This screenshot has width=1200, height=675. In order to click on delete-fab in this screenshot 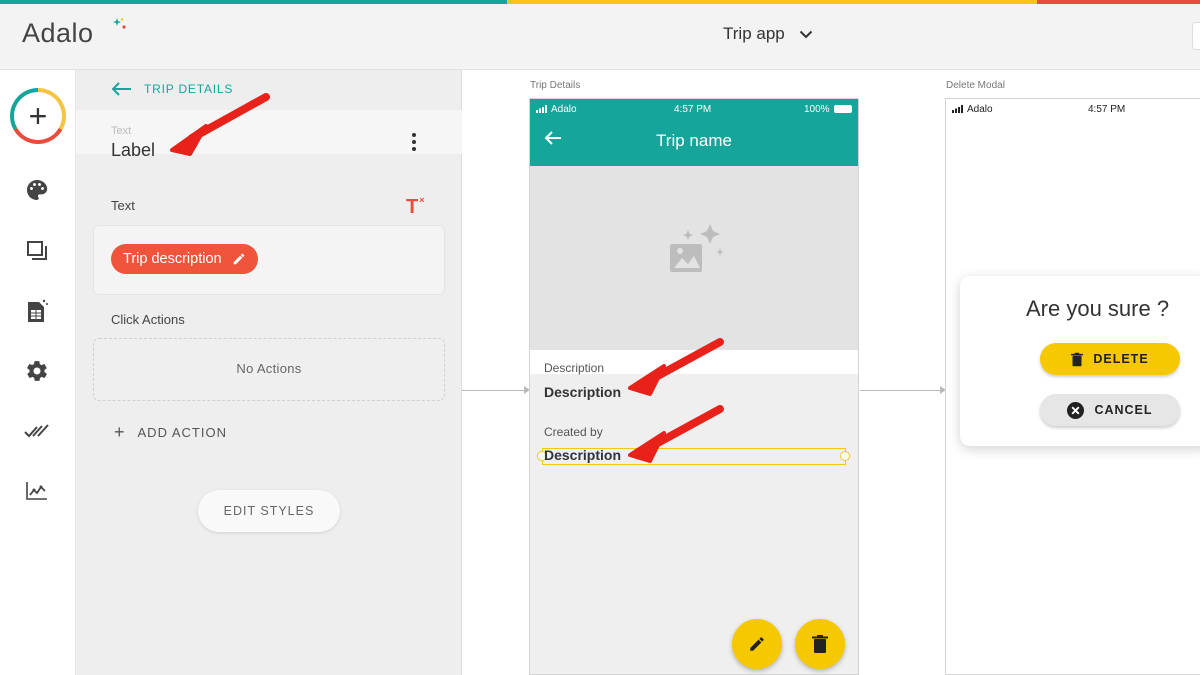, I will do `click(820, 644)`.